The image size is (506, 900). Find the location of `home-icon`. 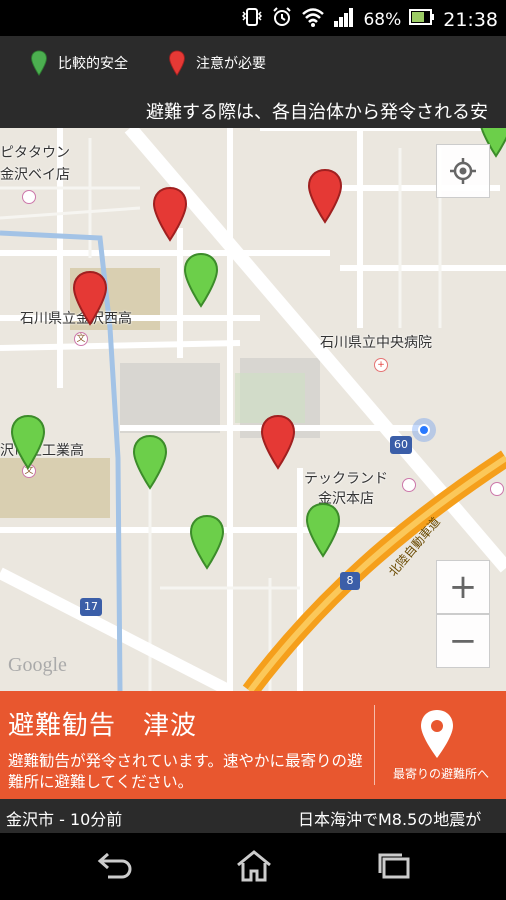

home-icon is located at coordinates (254, 866).